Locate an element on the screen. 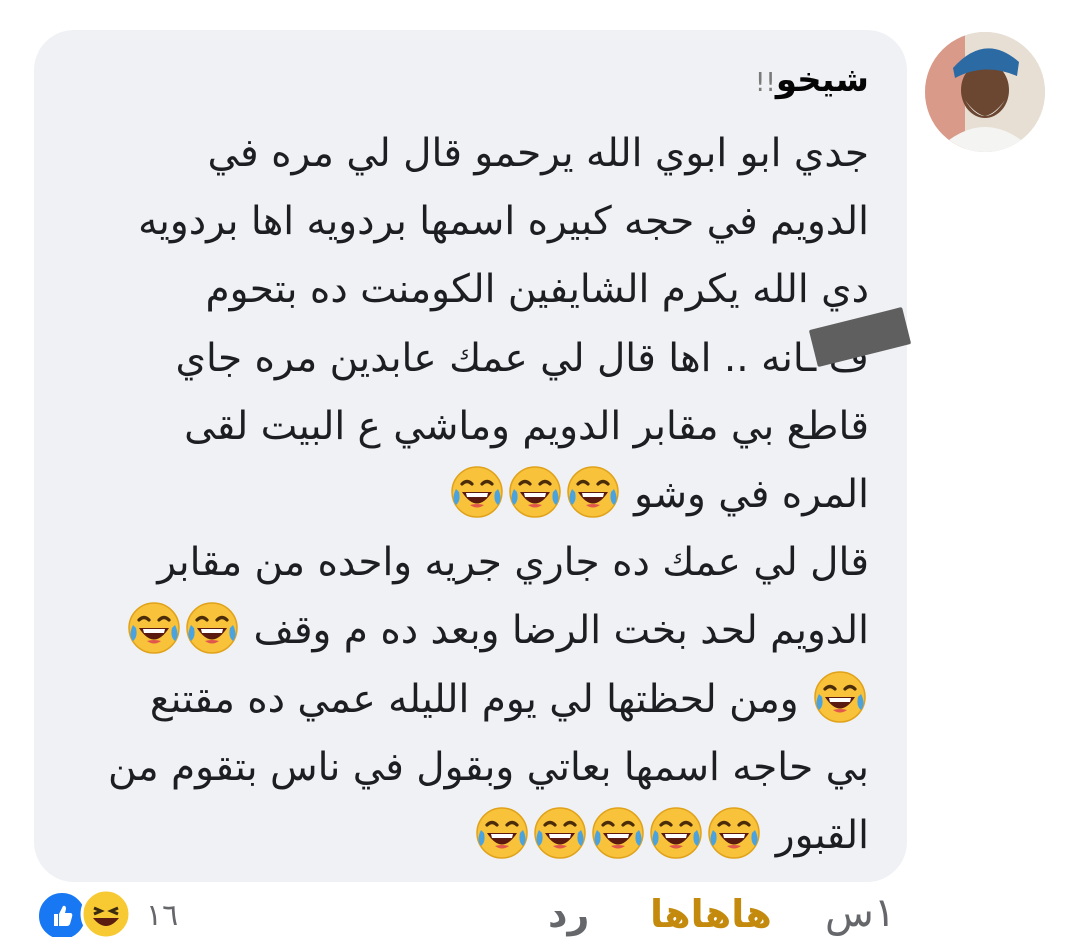  avatar is located at coordinates (985, 92).